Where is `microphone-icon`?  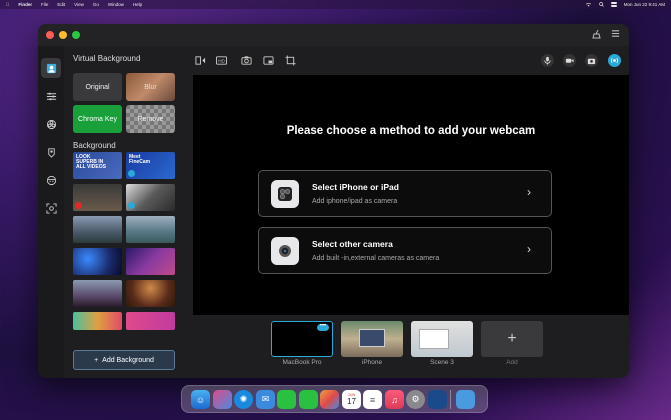 microphone-icon is located at coordinates (547, 60).